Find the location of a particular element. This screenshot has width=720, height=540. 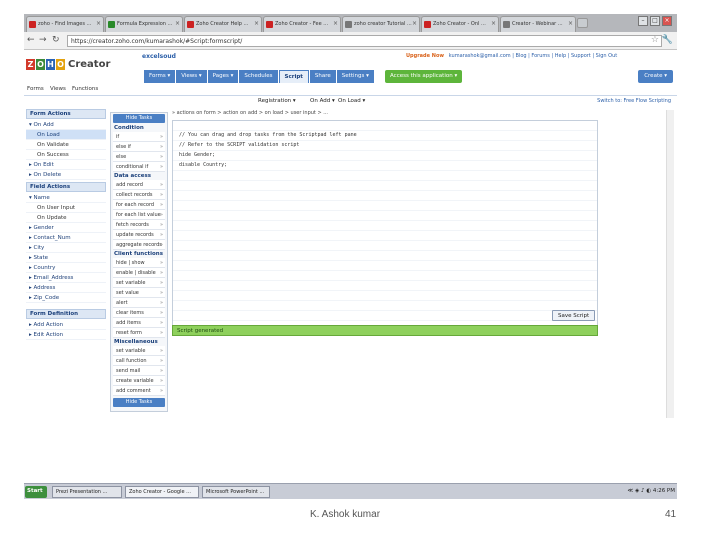

reload-icon: ↻ is located at coordinates (56, 40).